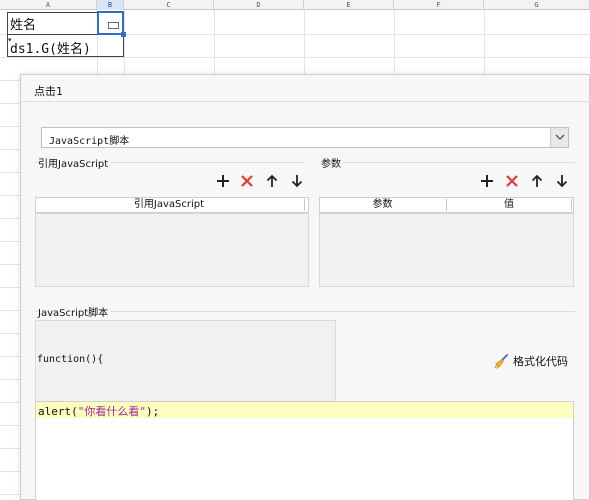  I want to click on code-token: );, so click(153, 411).